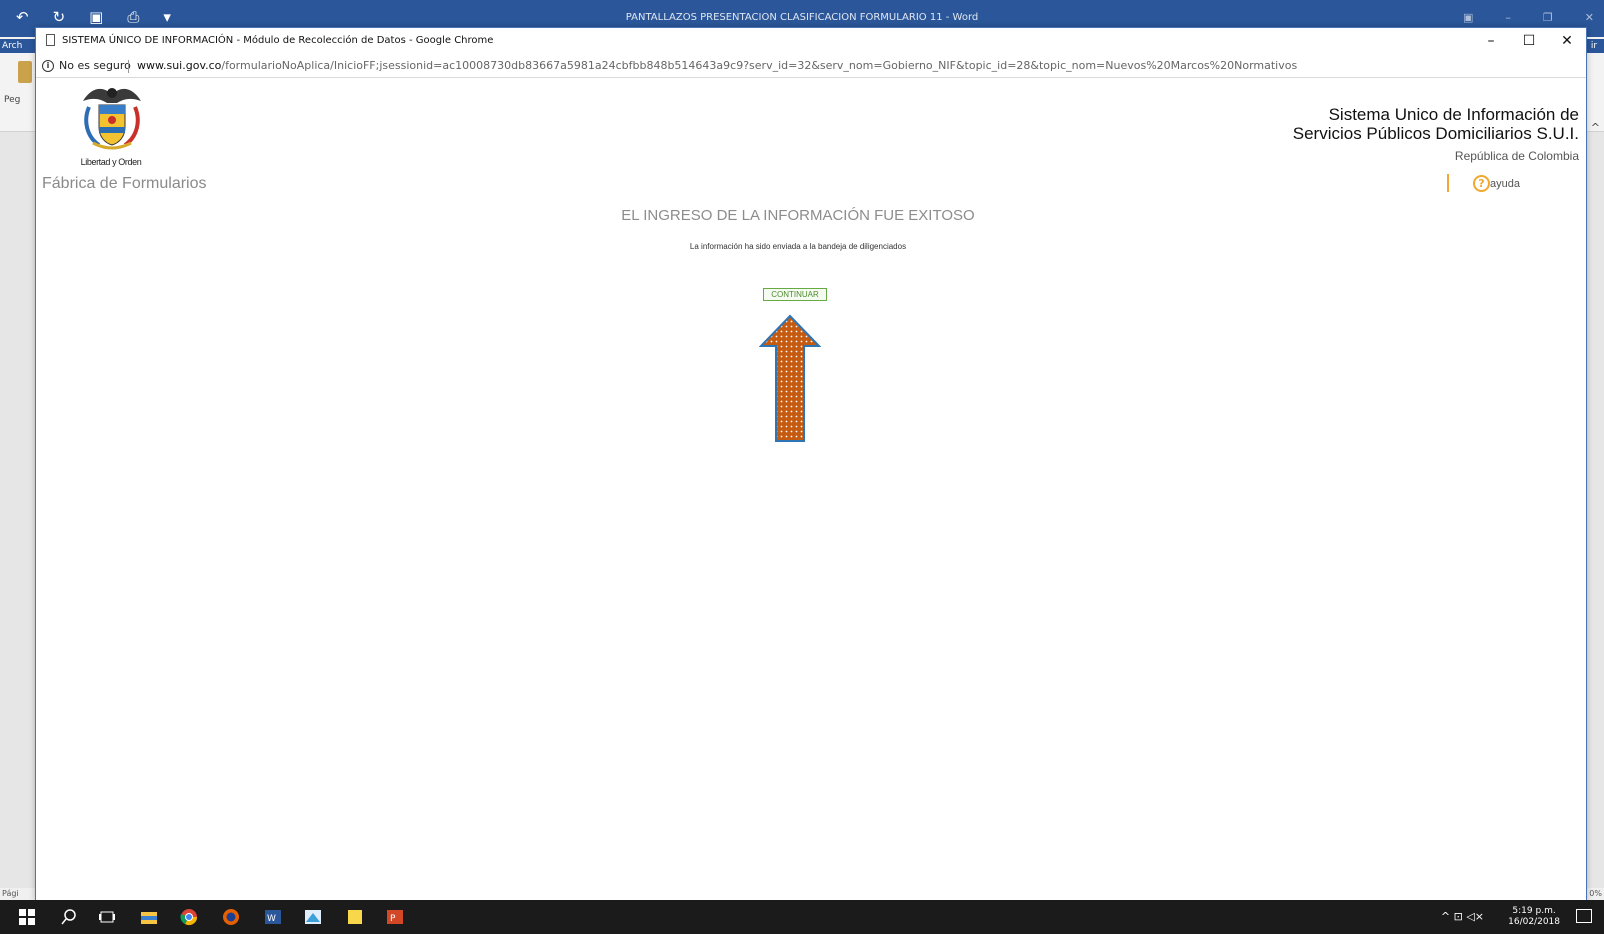  Describe the element at coordinates (179, 65) in the screenshot. I see `url-host: www.sui.gov.co` at that location.